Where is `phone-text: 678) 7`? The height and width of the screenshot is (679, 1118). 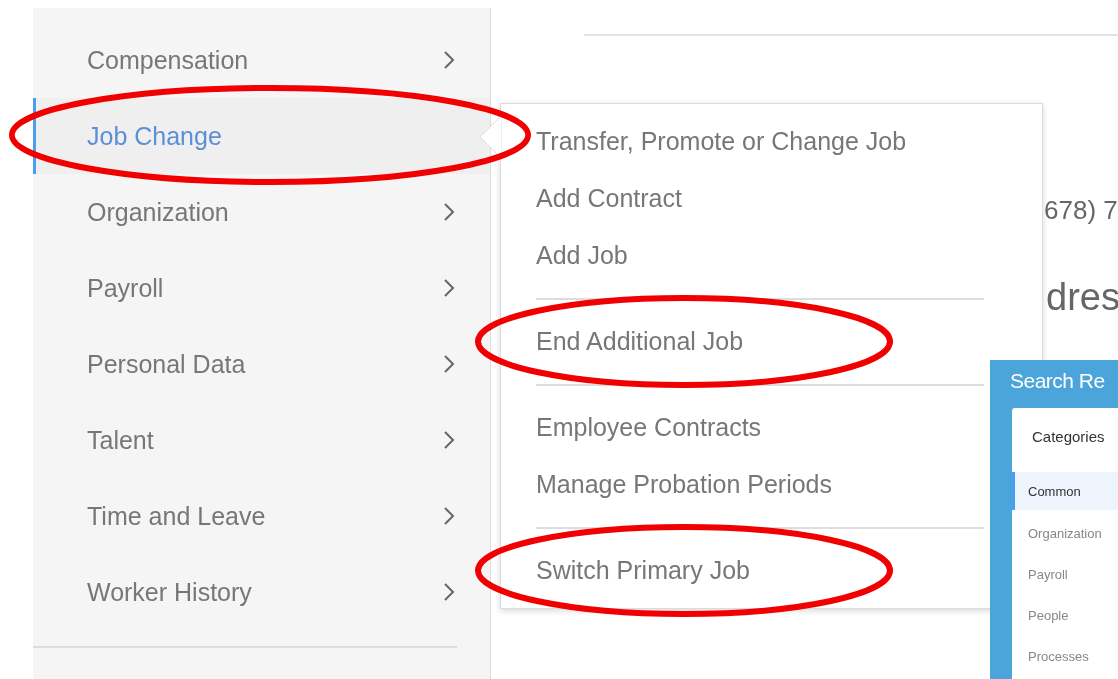
phone-text: 678) 7 is located at coordinates (1081, 210).